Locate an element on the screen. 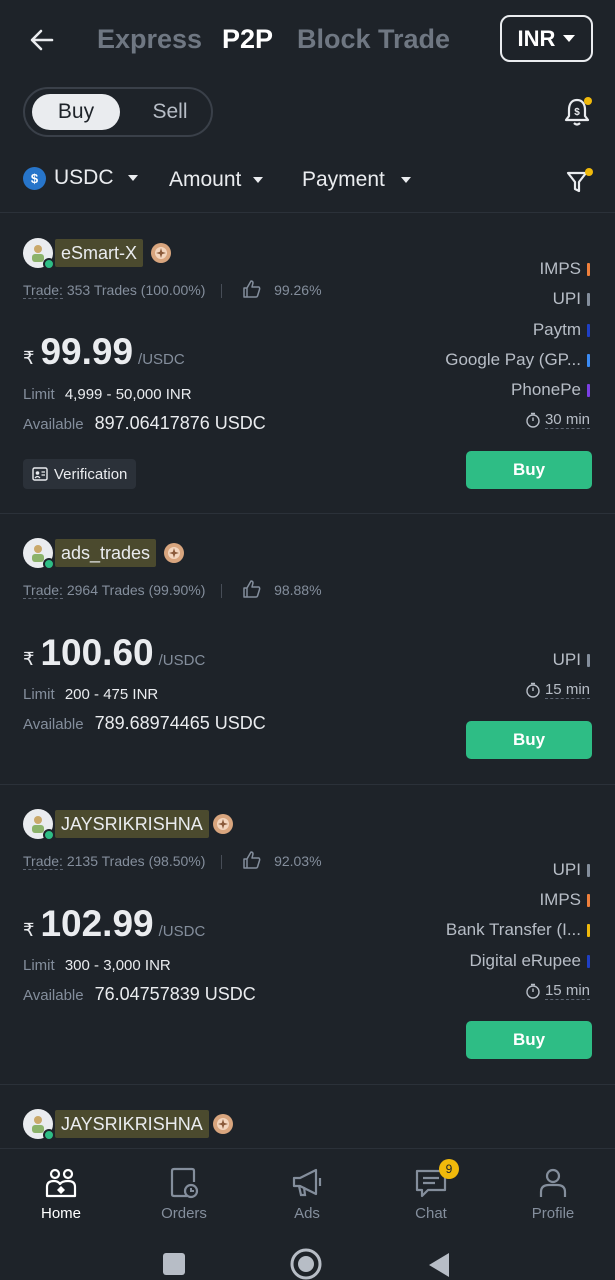 This screenshot has height=1280, width=615. nav-profile: Profile is located at coordinates (553, 1193).